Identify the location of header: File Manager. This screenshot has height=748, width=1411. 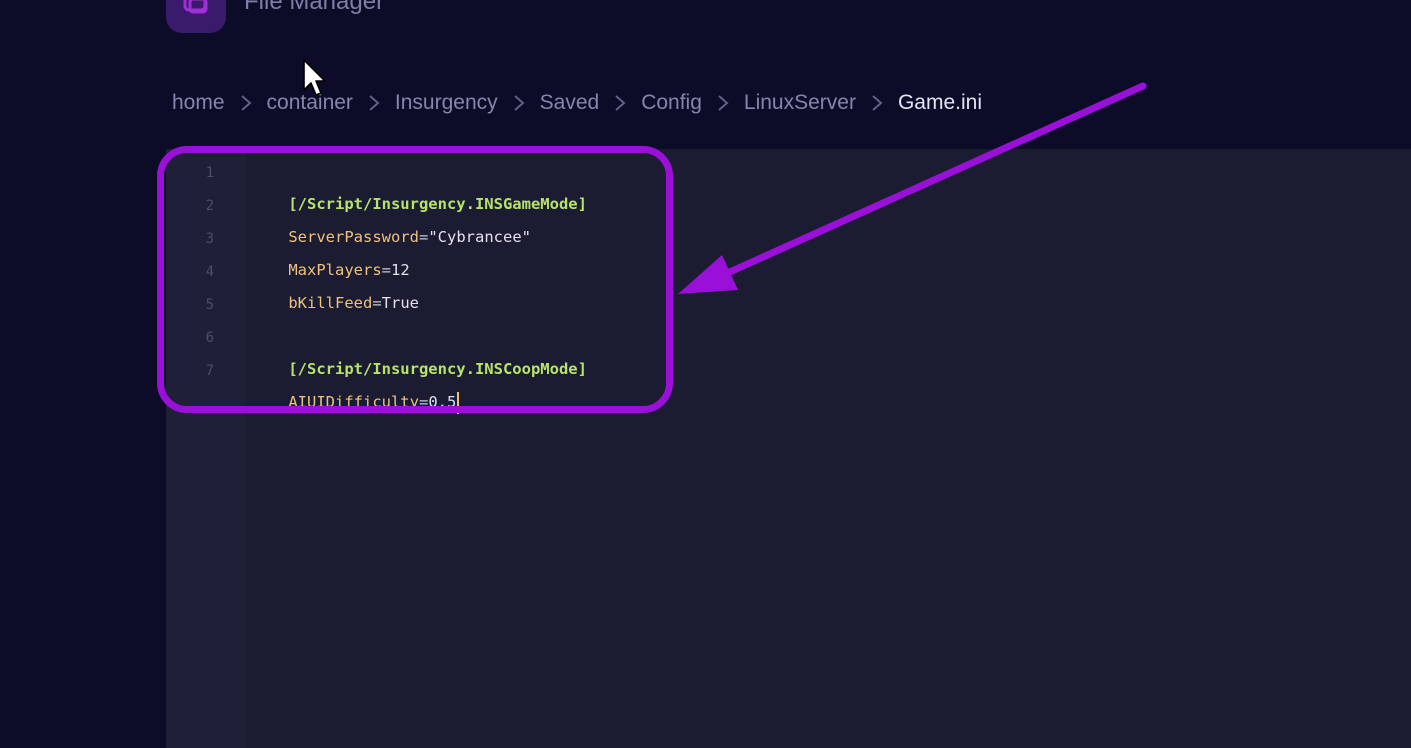
(705, 20).